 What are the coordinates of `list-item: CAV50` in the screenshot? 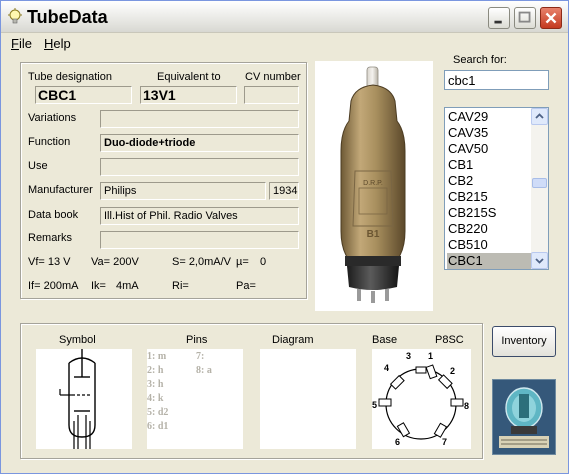 It's located at (489, 149).